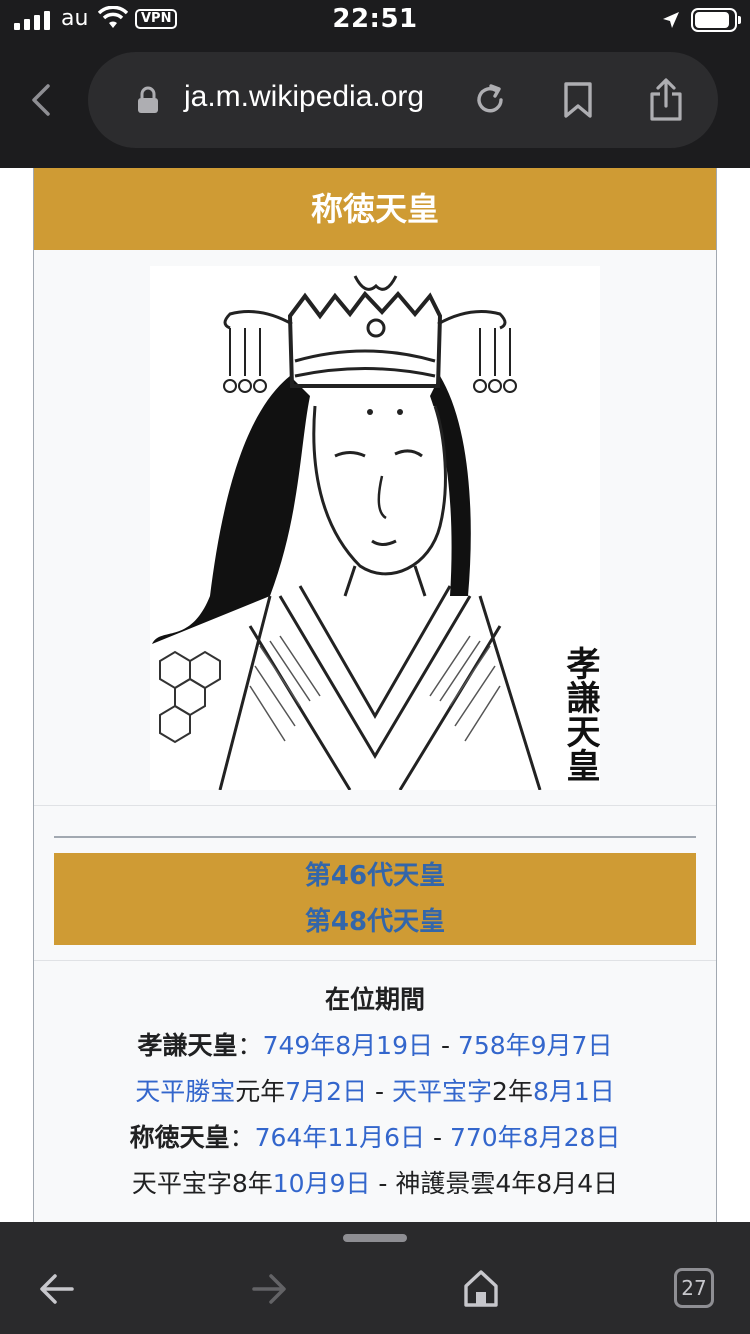  Describe the element at coordinates (375, 19) in the screenshot. I see `status-time: 22:51` at that location.